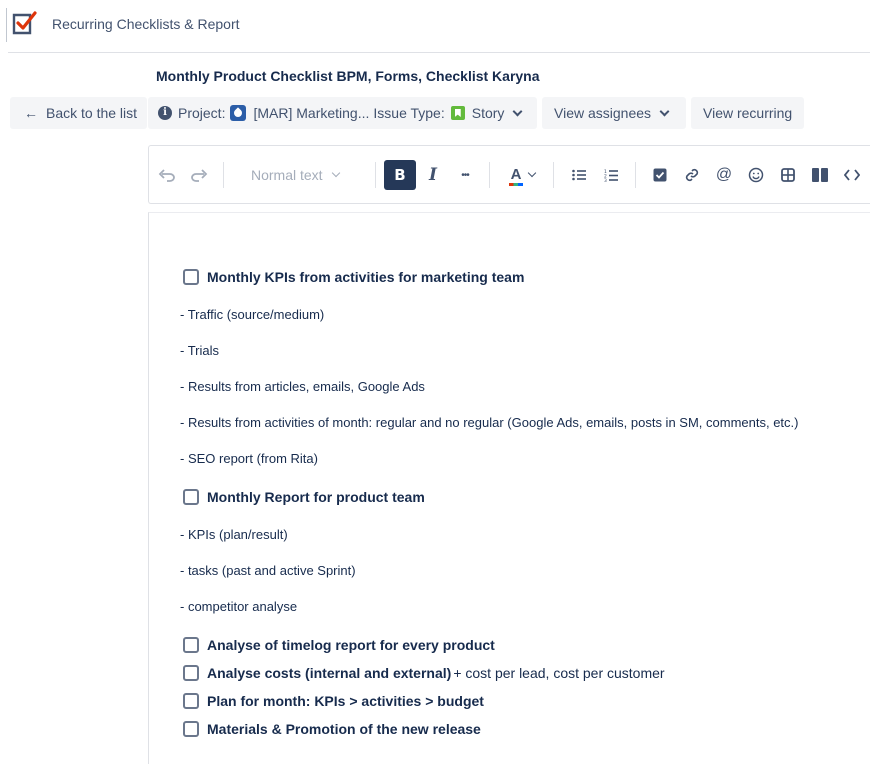  Describe the element at coordinates (400, 175) in the screenshot. I see `bold-button: B` at that location.